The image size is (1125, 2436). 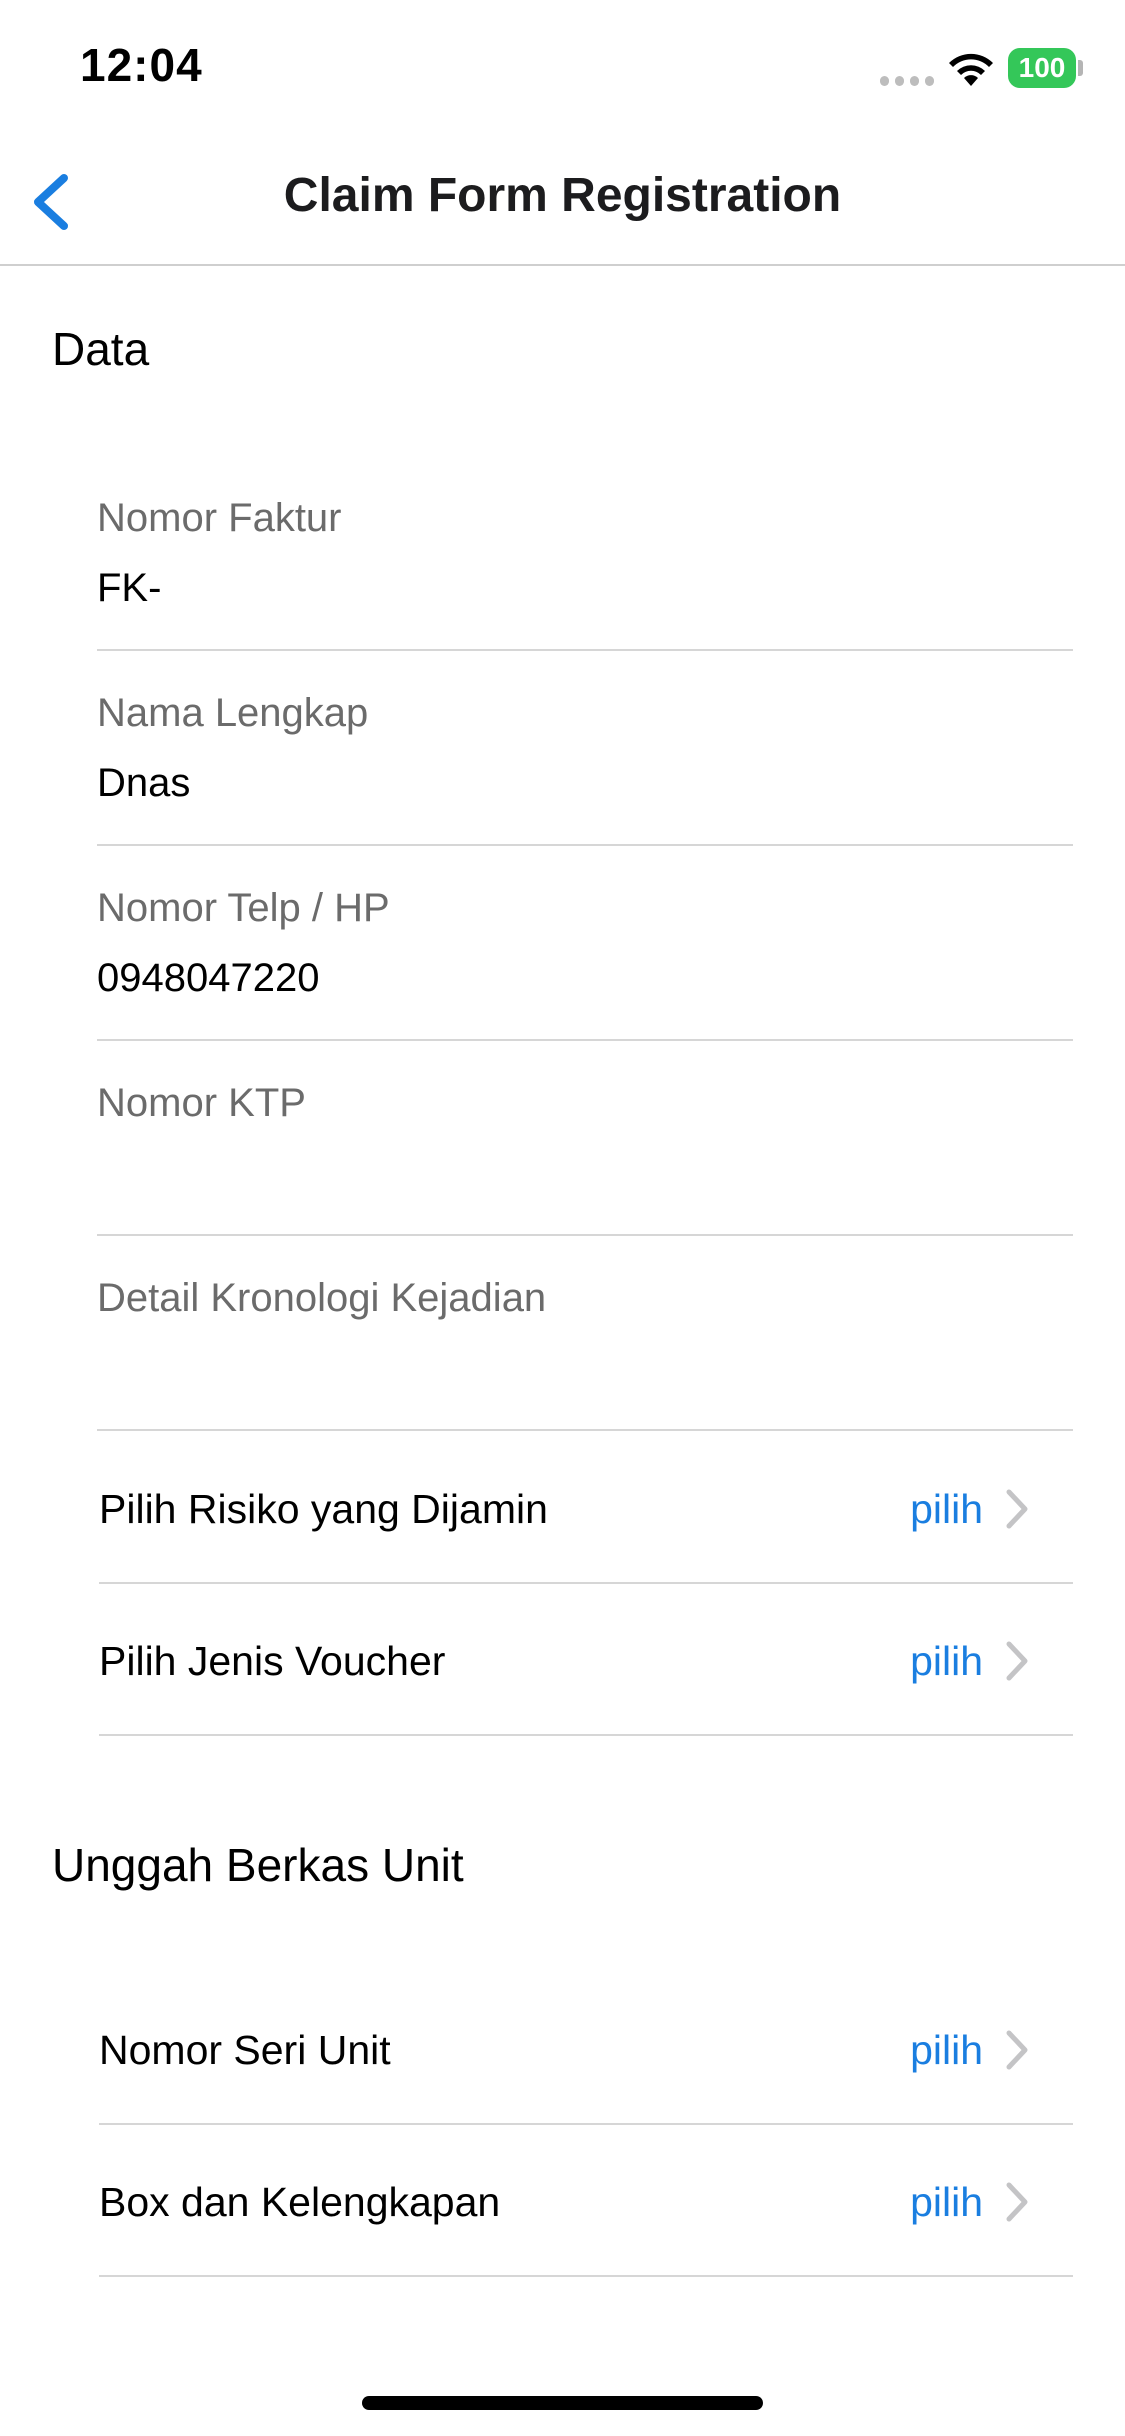 I want to click on field-label: Nomor Faktur, so click(x=219, y=518).